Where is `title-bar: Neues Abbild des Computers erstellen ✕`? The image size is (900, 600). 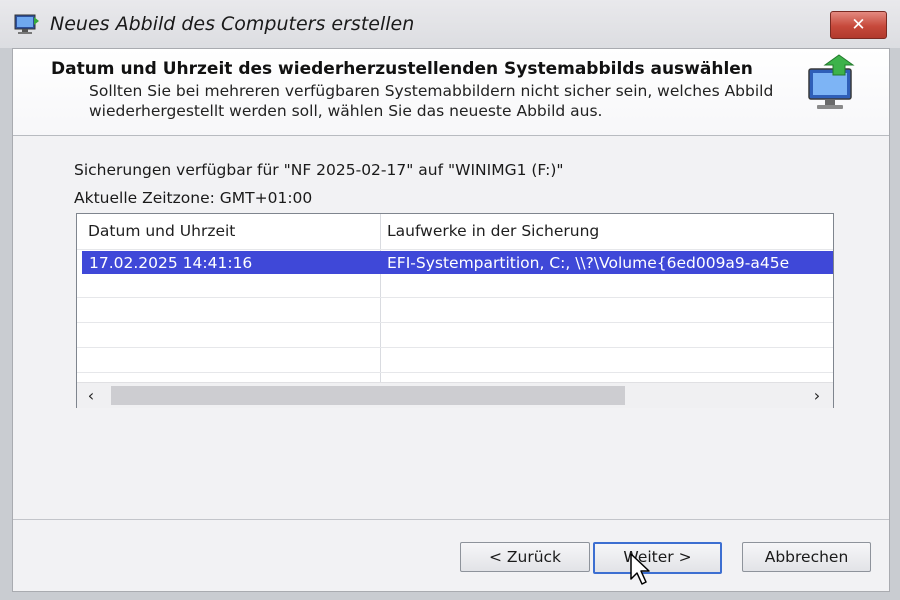 title-bar: Neues Abbild des Computers erstellen ✕ is located at coordinates (450, 24).